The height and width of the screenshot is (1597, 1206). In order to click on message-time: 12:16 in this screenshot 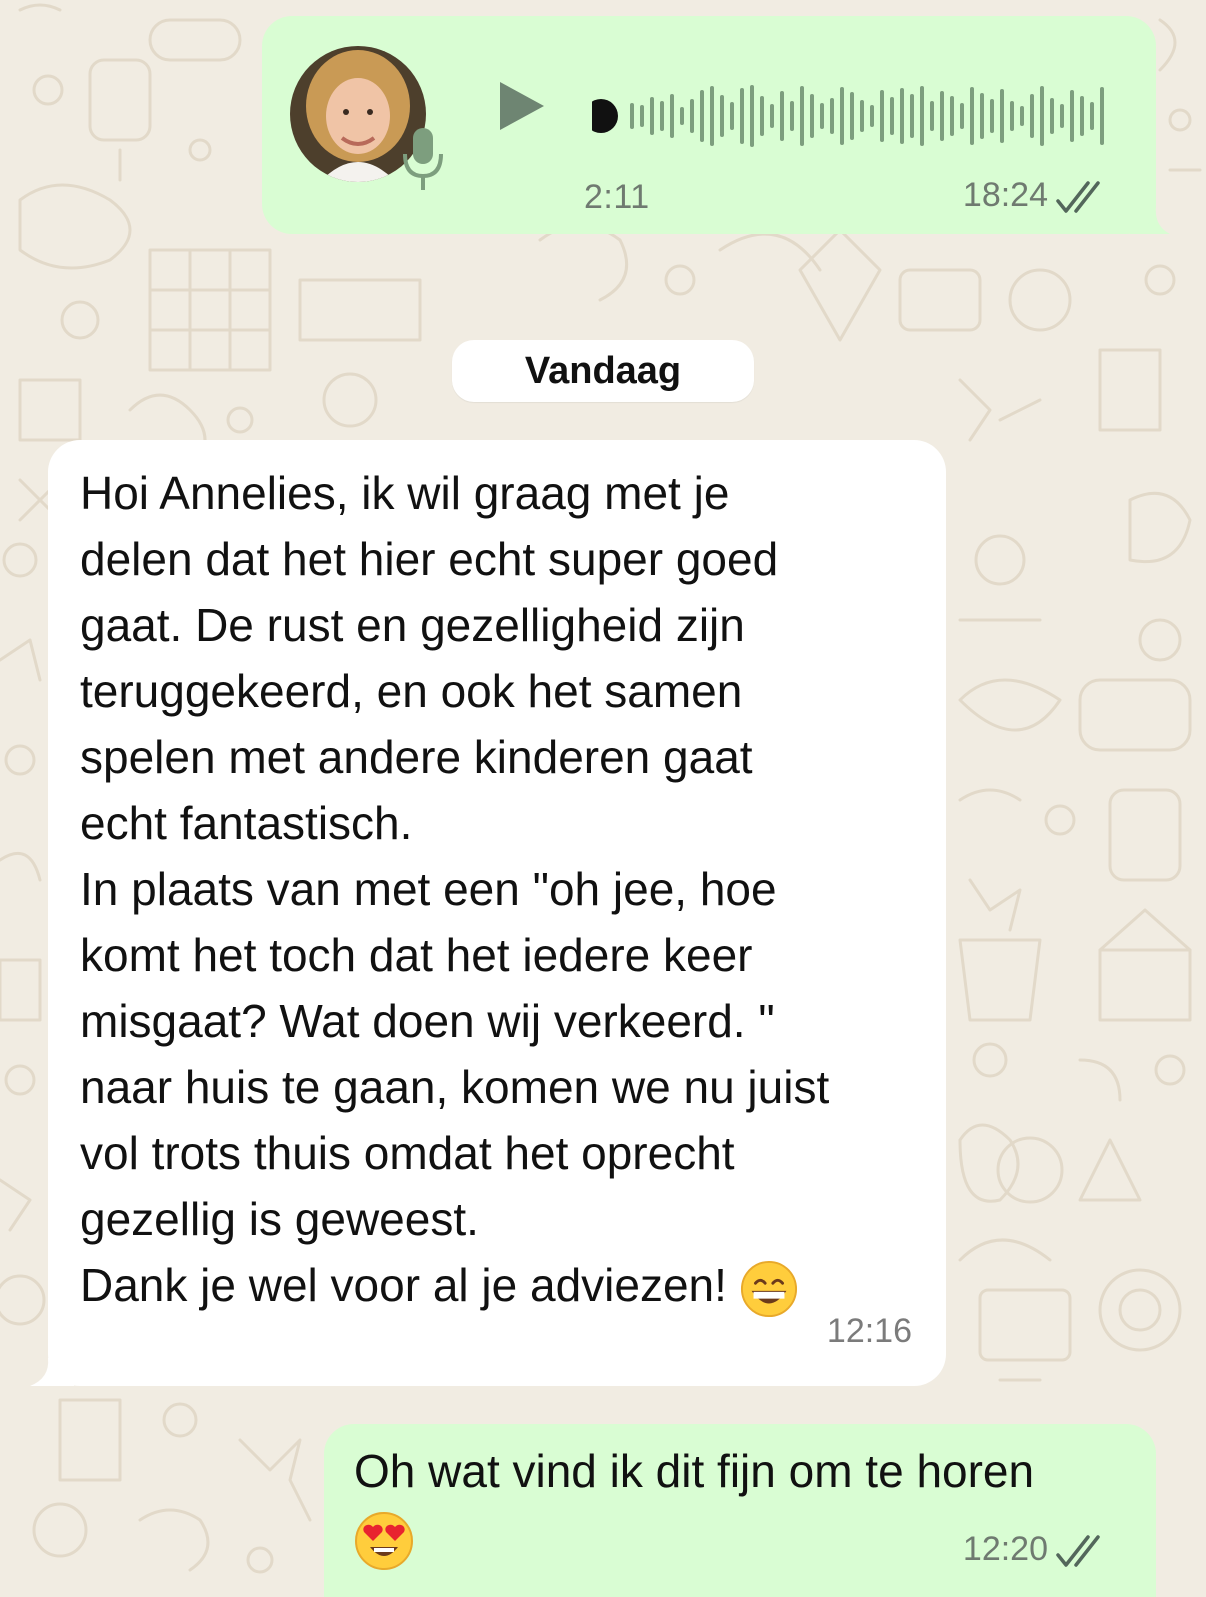, I will do `click(869, 1331)`.